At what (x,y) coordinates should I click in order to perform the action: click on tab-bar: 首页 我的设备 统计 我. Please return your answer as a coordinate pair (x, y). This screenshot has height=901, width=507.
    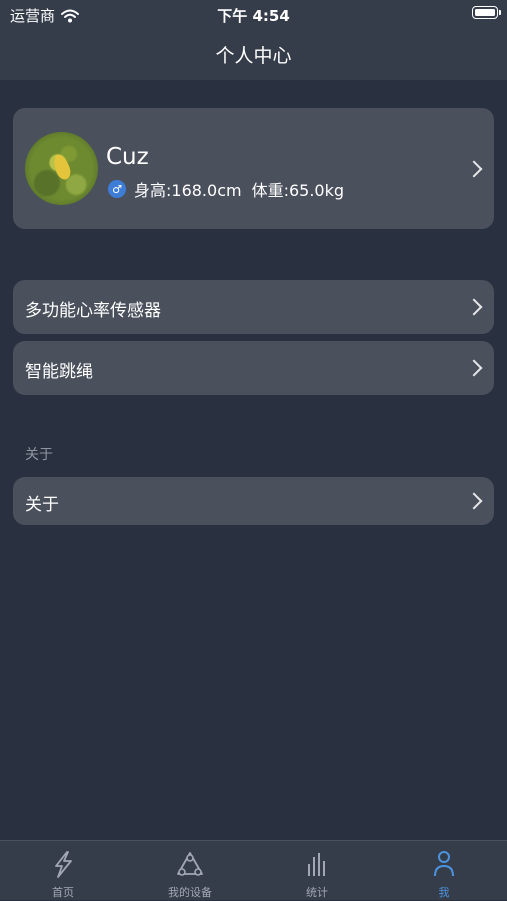
    Looking at the image, I should click on (253, 870).